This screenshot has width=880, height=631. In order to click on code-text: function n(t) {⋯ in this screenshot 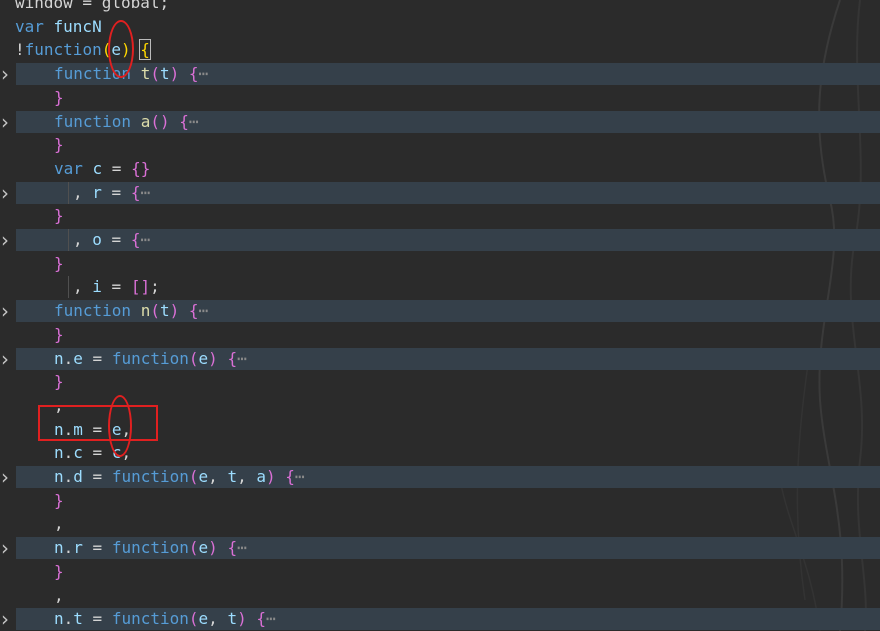, I will do `click(131, 311)`.